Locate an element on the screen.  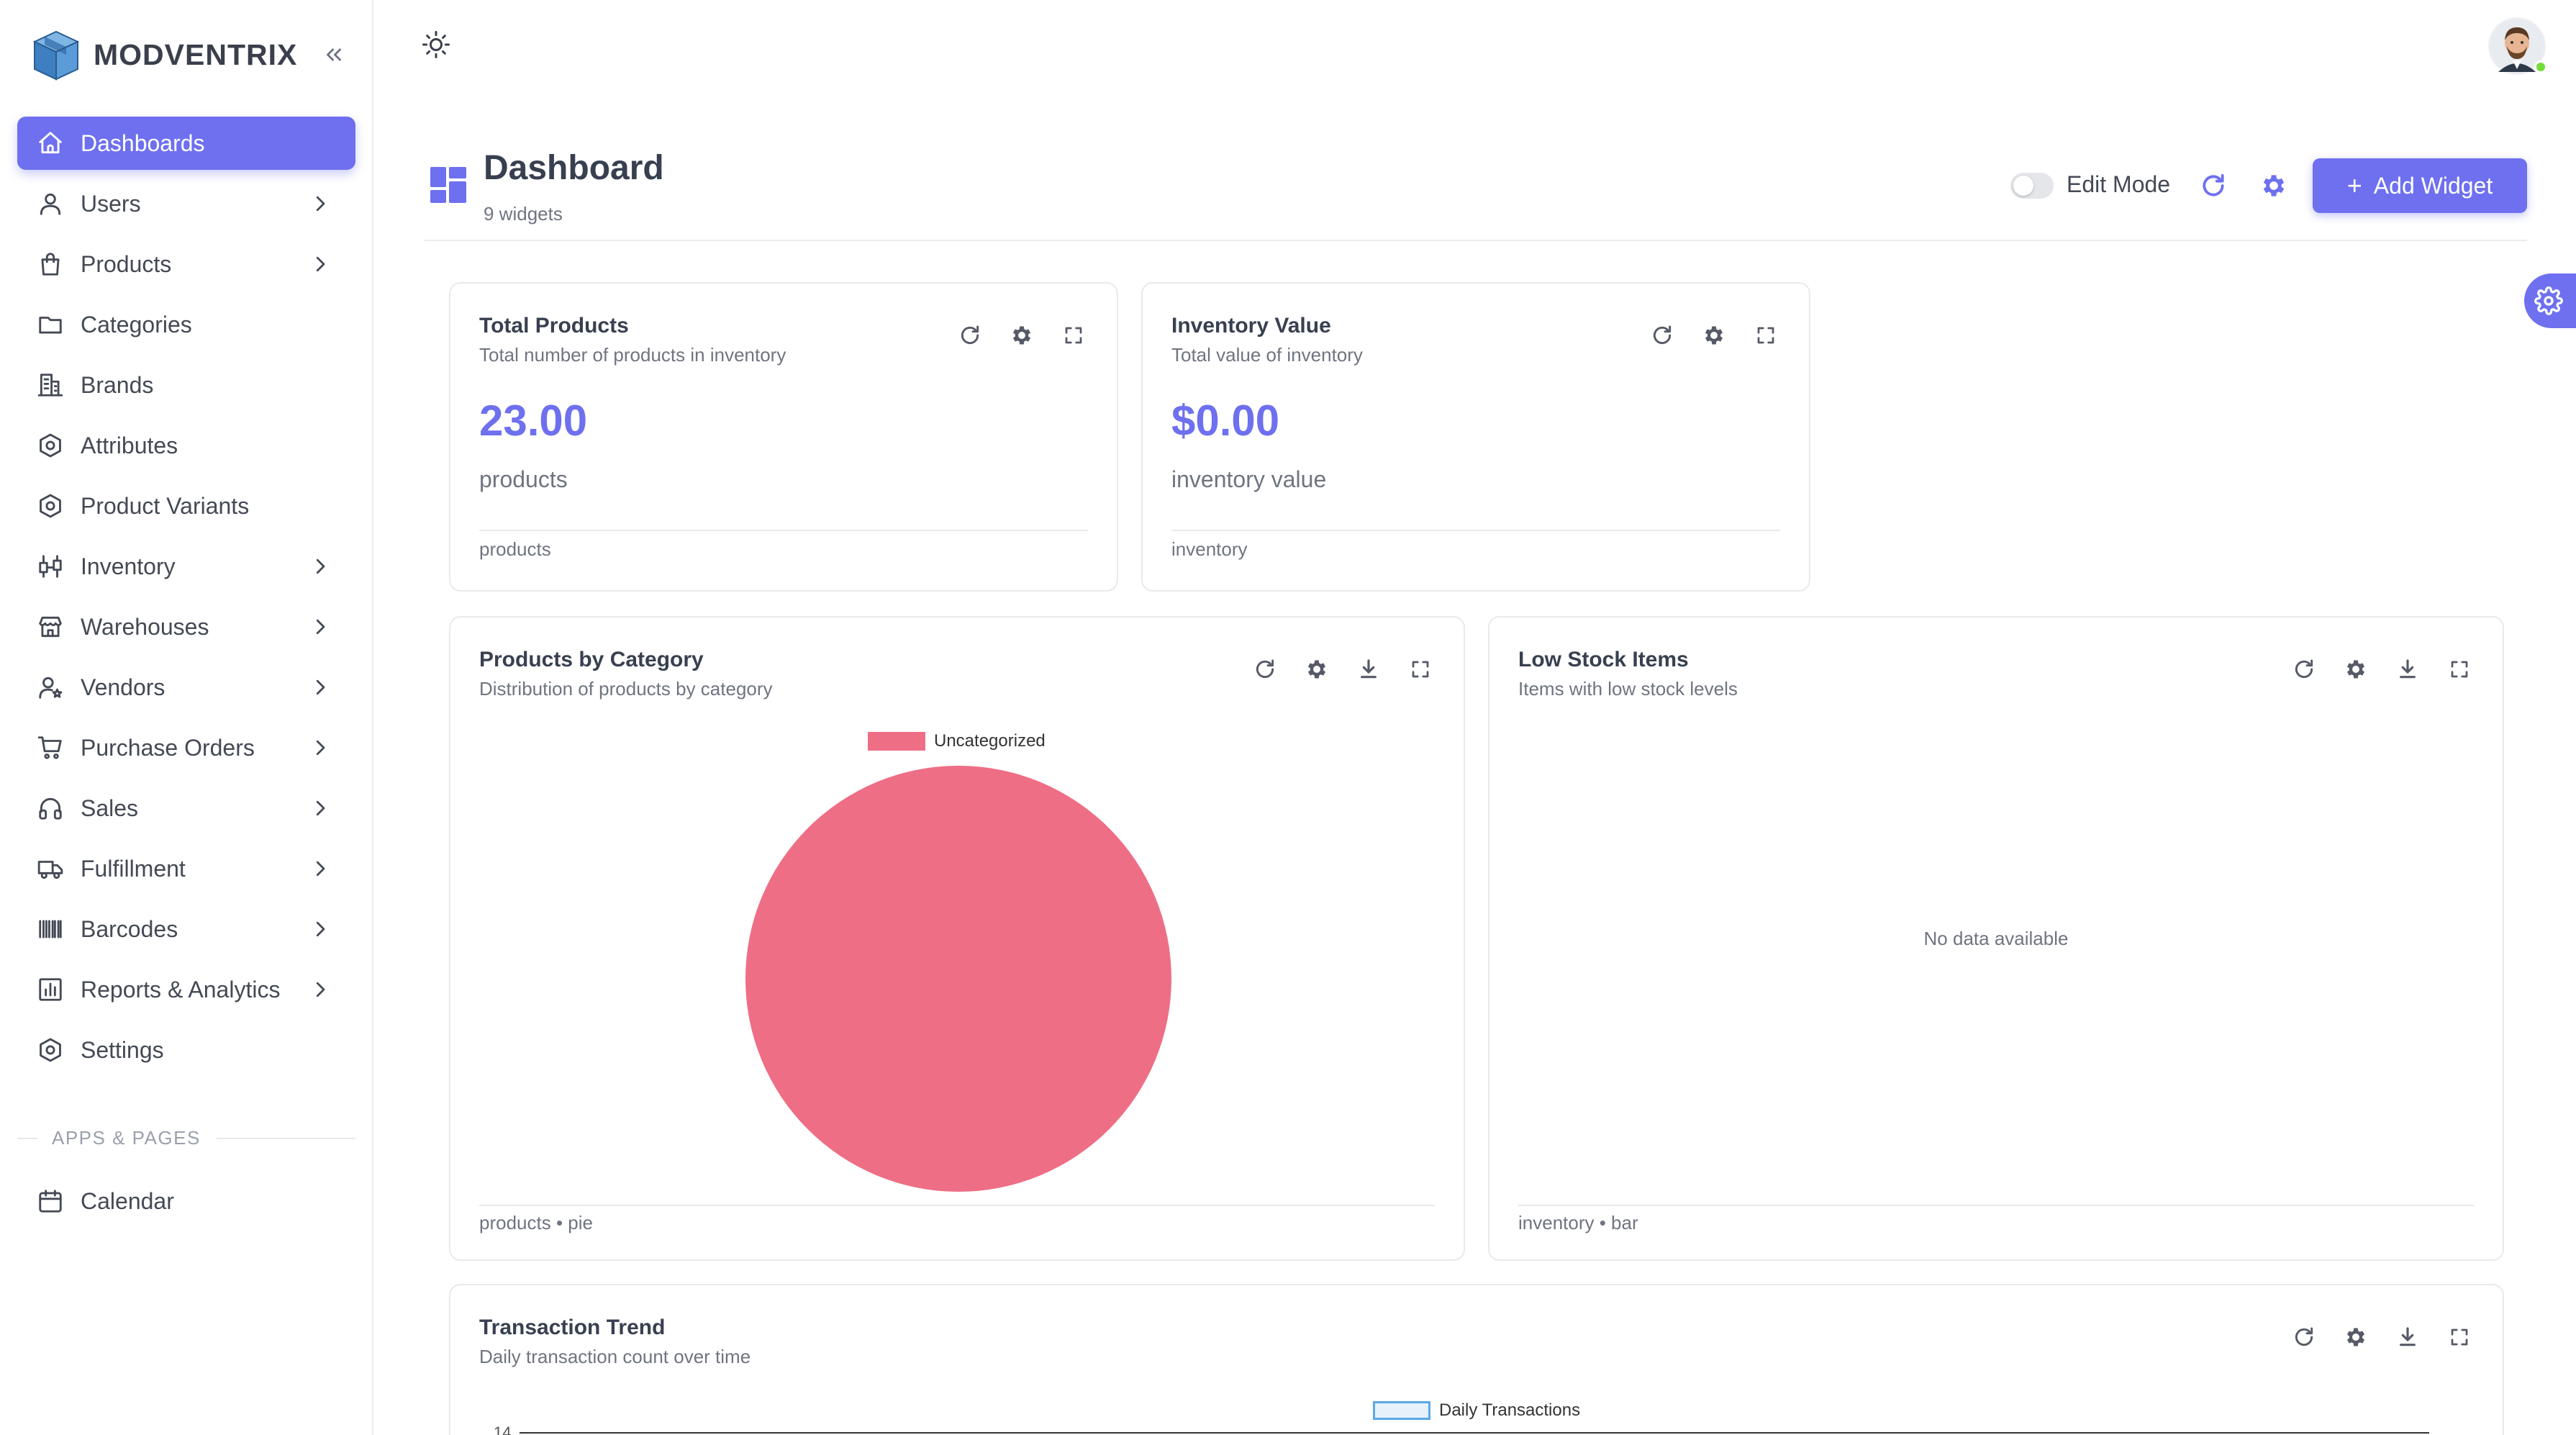
sidebar-item-dashboards: Dashboards is located at coordinates (186, 143).